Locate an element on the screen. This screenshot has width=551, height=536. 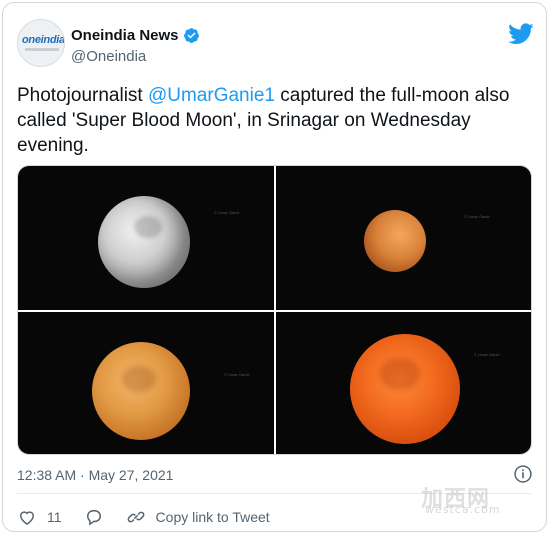
avatar: oneindia is located at coordinates (41, 43).